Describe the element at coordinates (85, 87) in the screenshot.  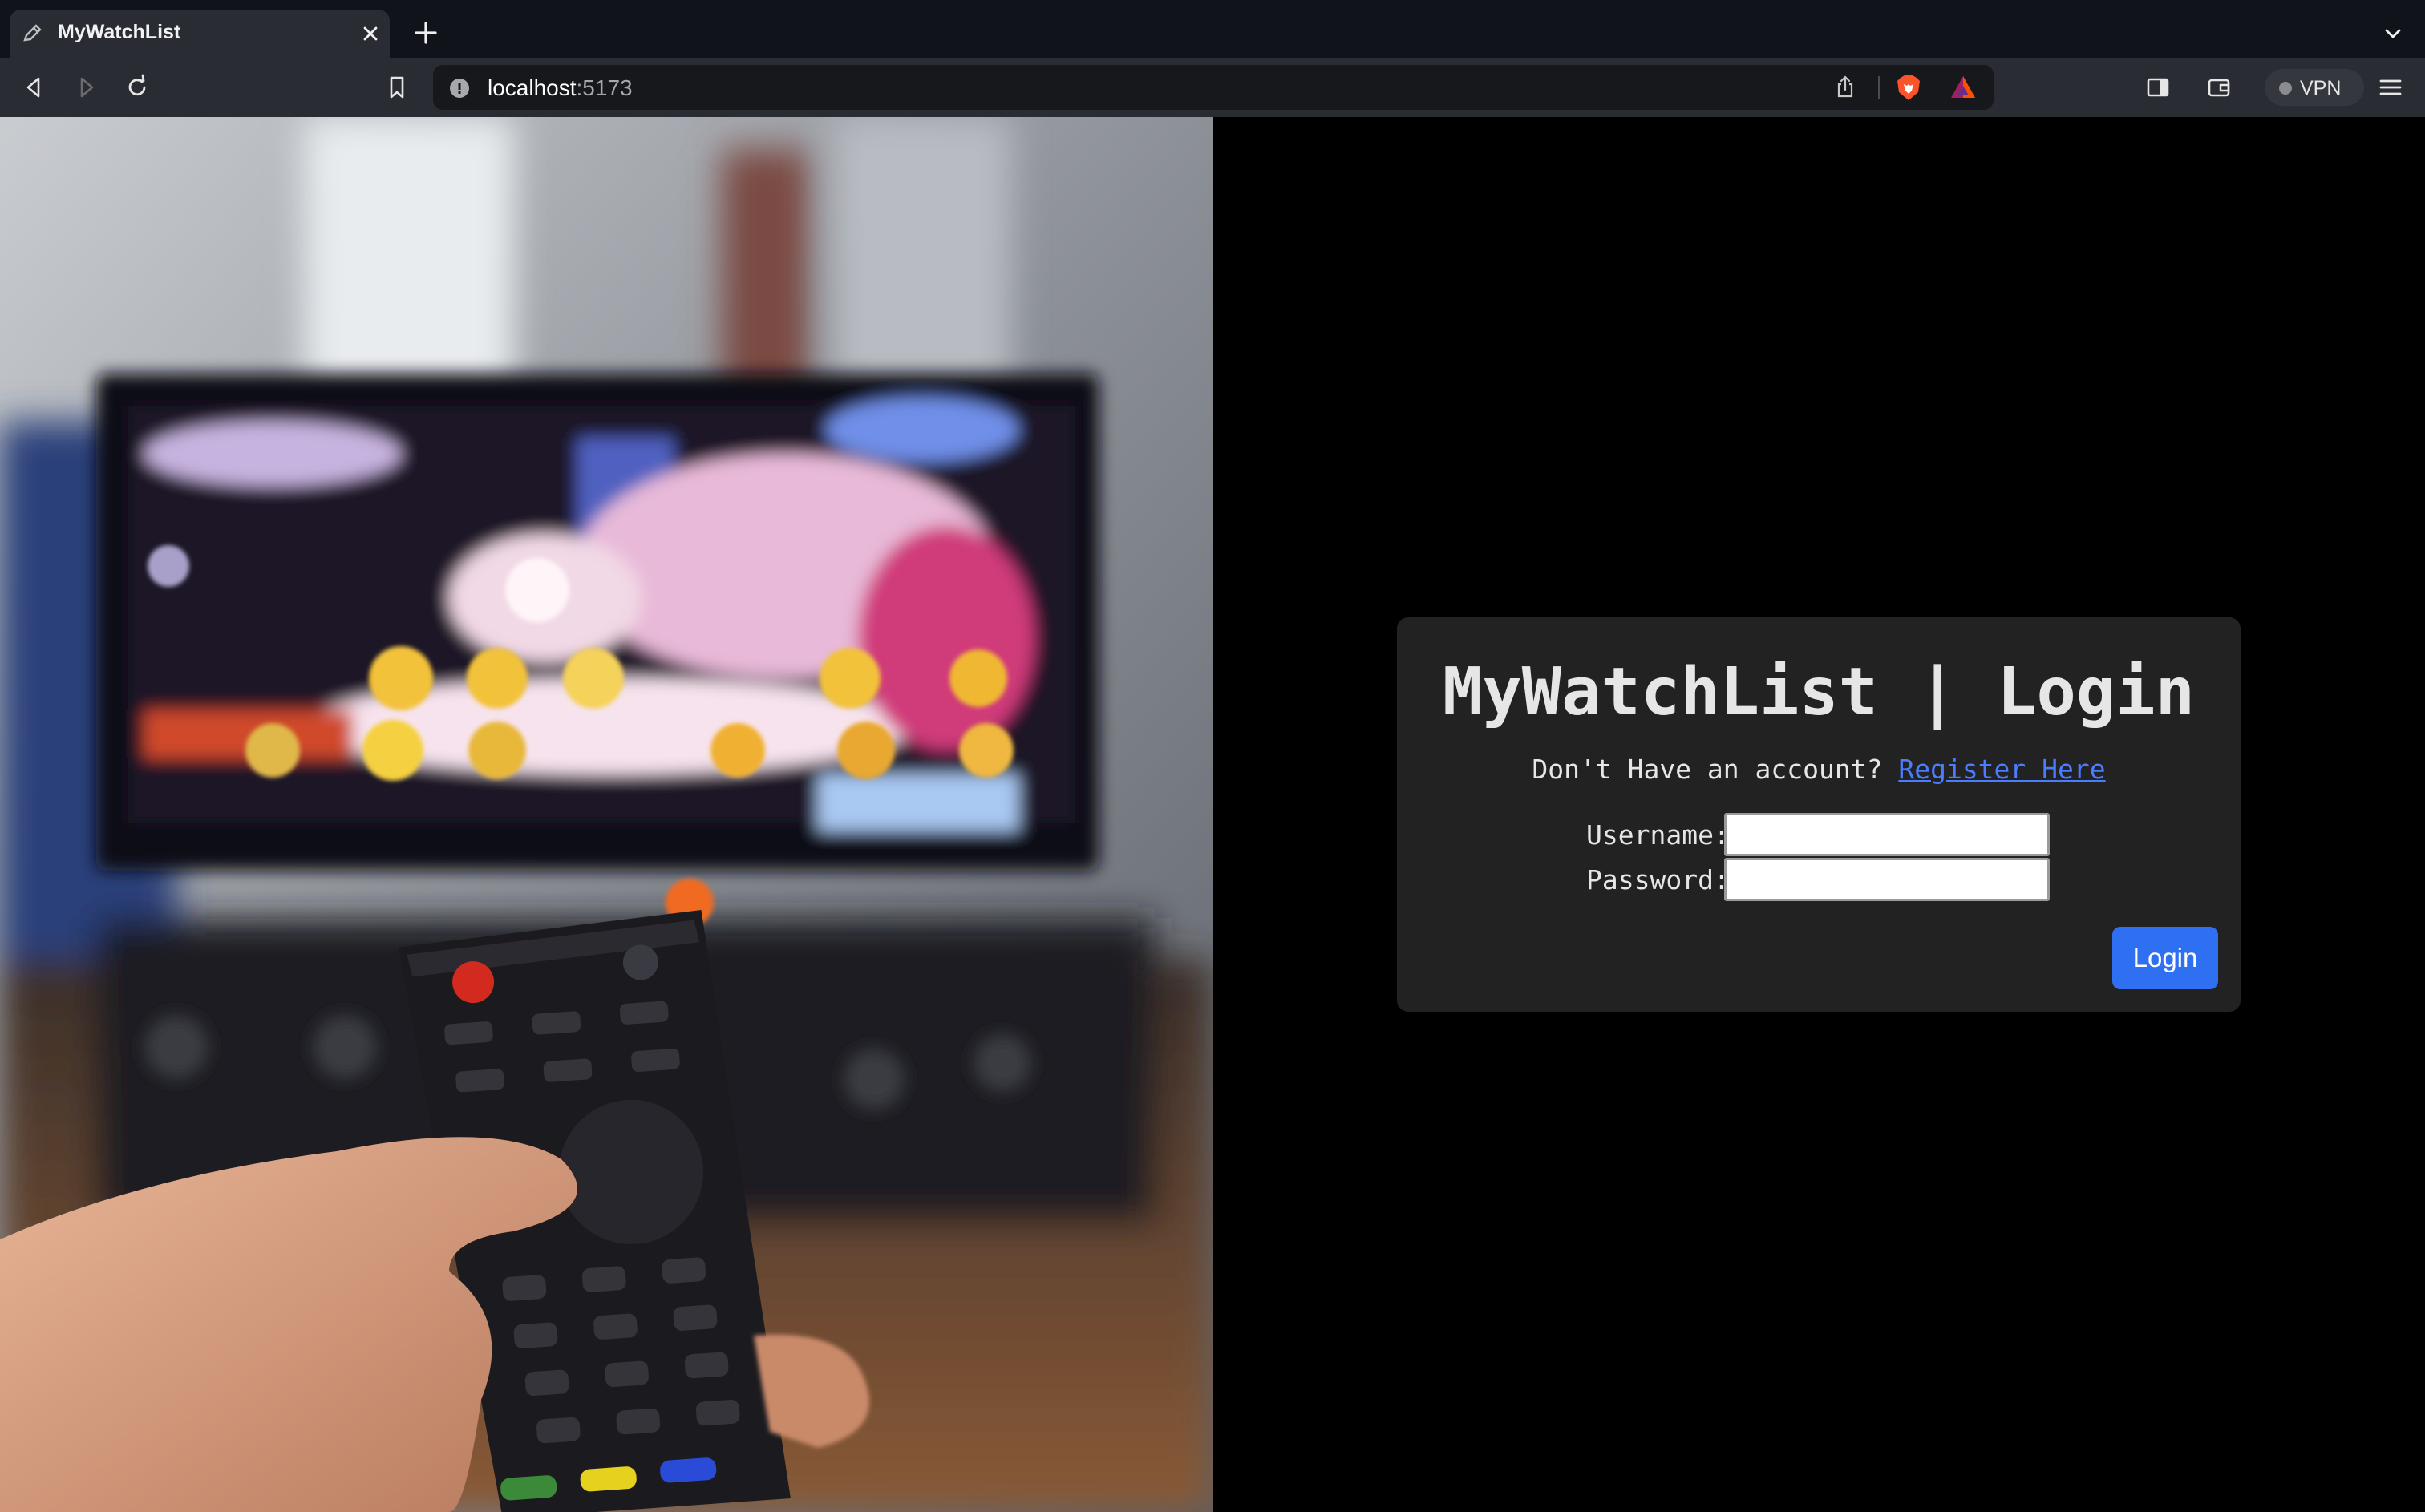
I see `forward-icon` at that location.